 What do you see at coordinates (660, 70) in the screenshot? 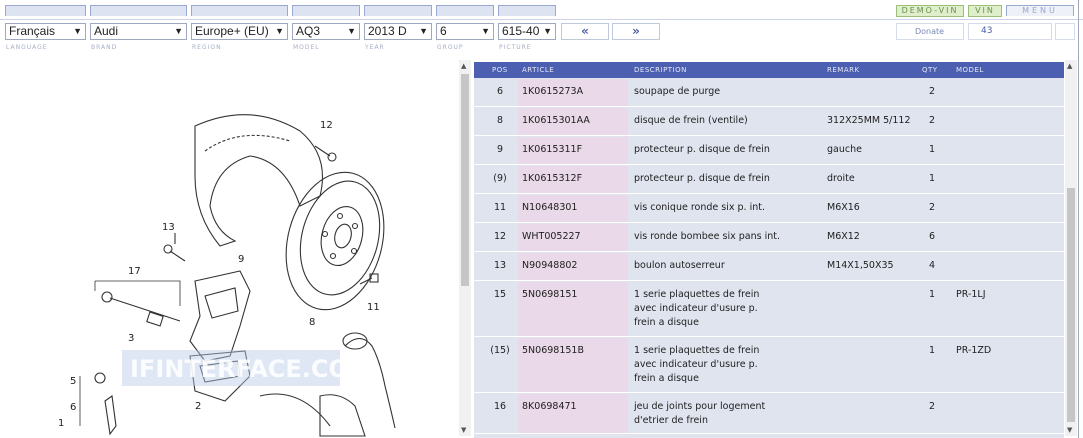
I see `header-description: DESCRIPTION` at bounding box center [660, 70].